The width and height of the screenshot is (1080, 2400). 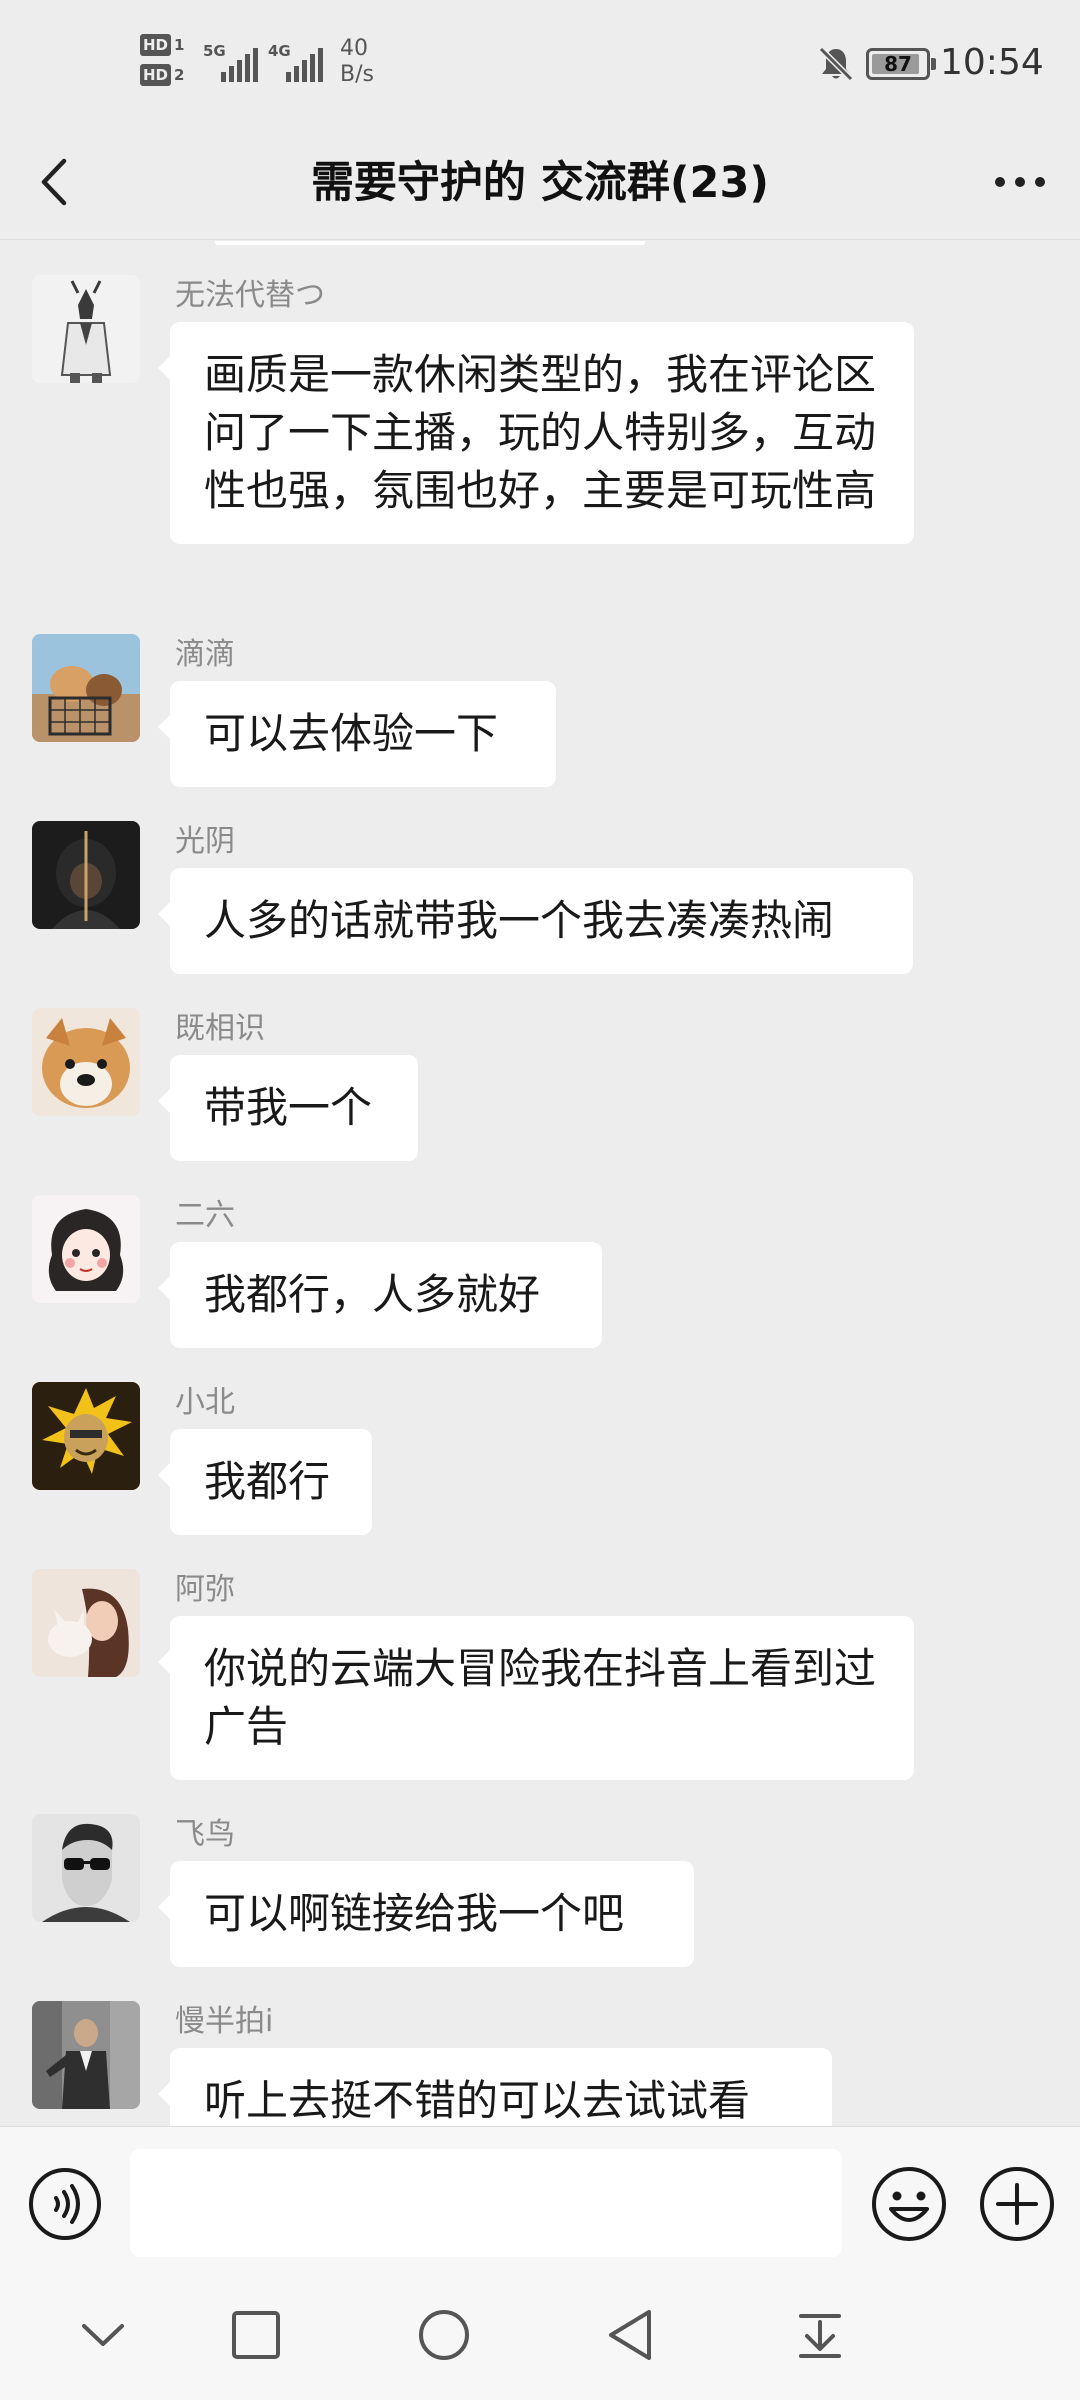 I want to click on signal-4g-icon: 4G, so click(x=298, y=62).